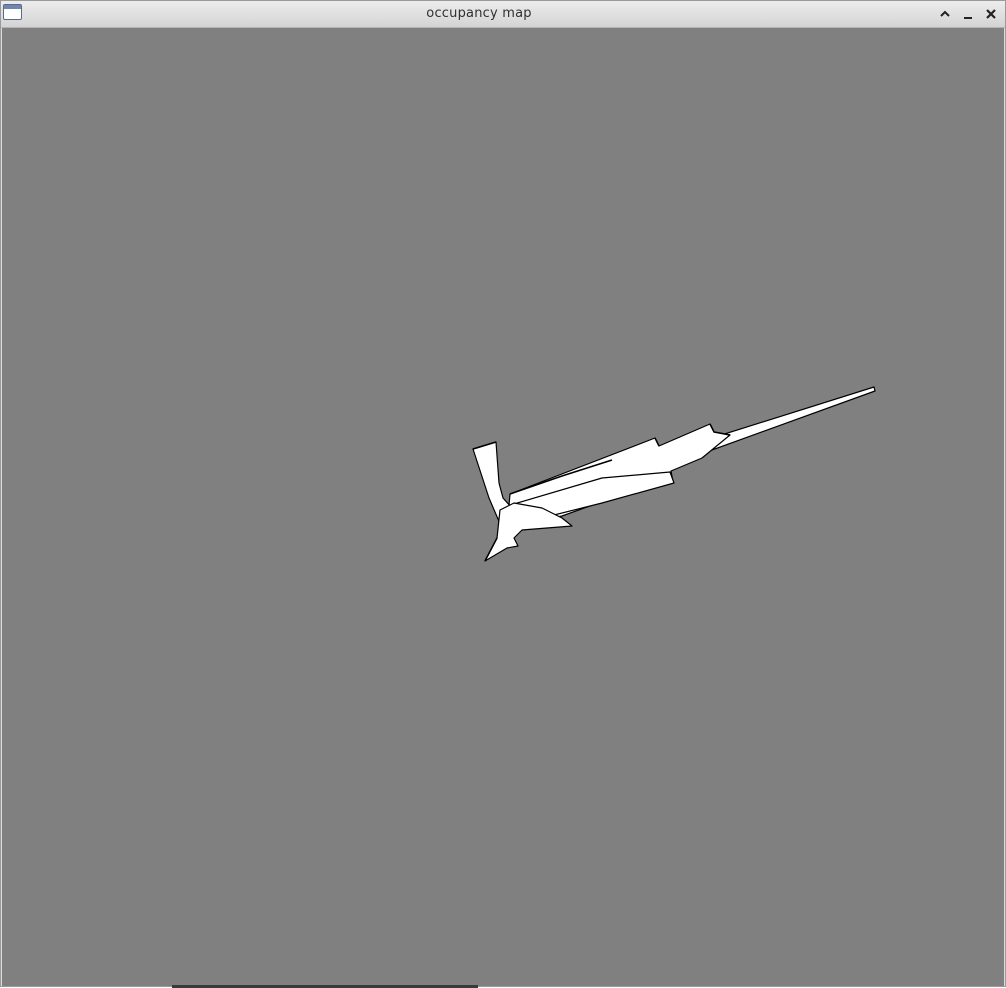 The image size is (1006, 988). What do you see at coordinates (968, 14) in the screenshot?
I see `minimize-icon` at bounding box center [968, 14].